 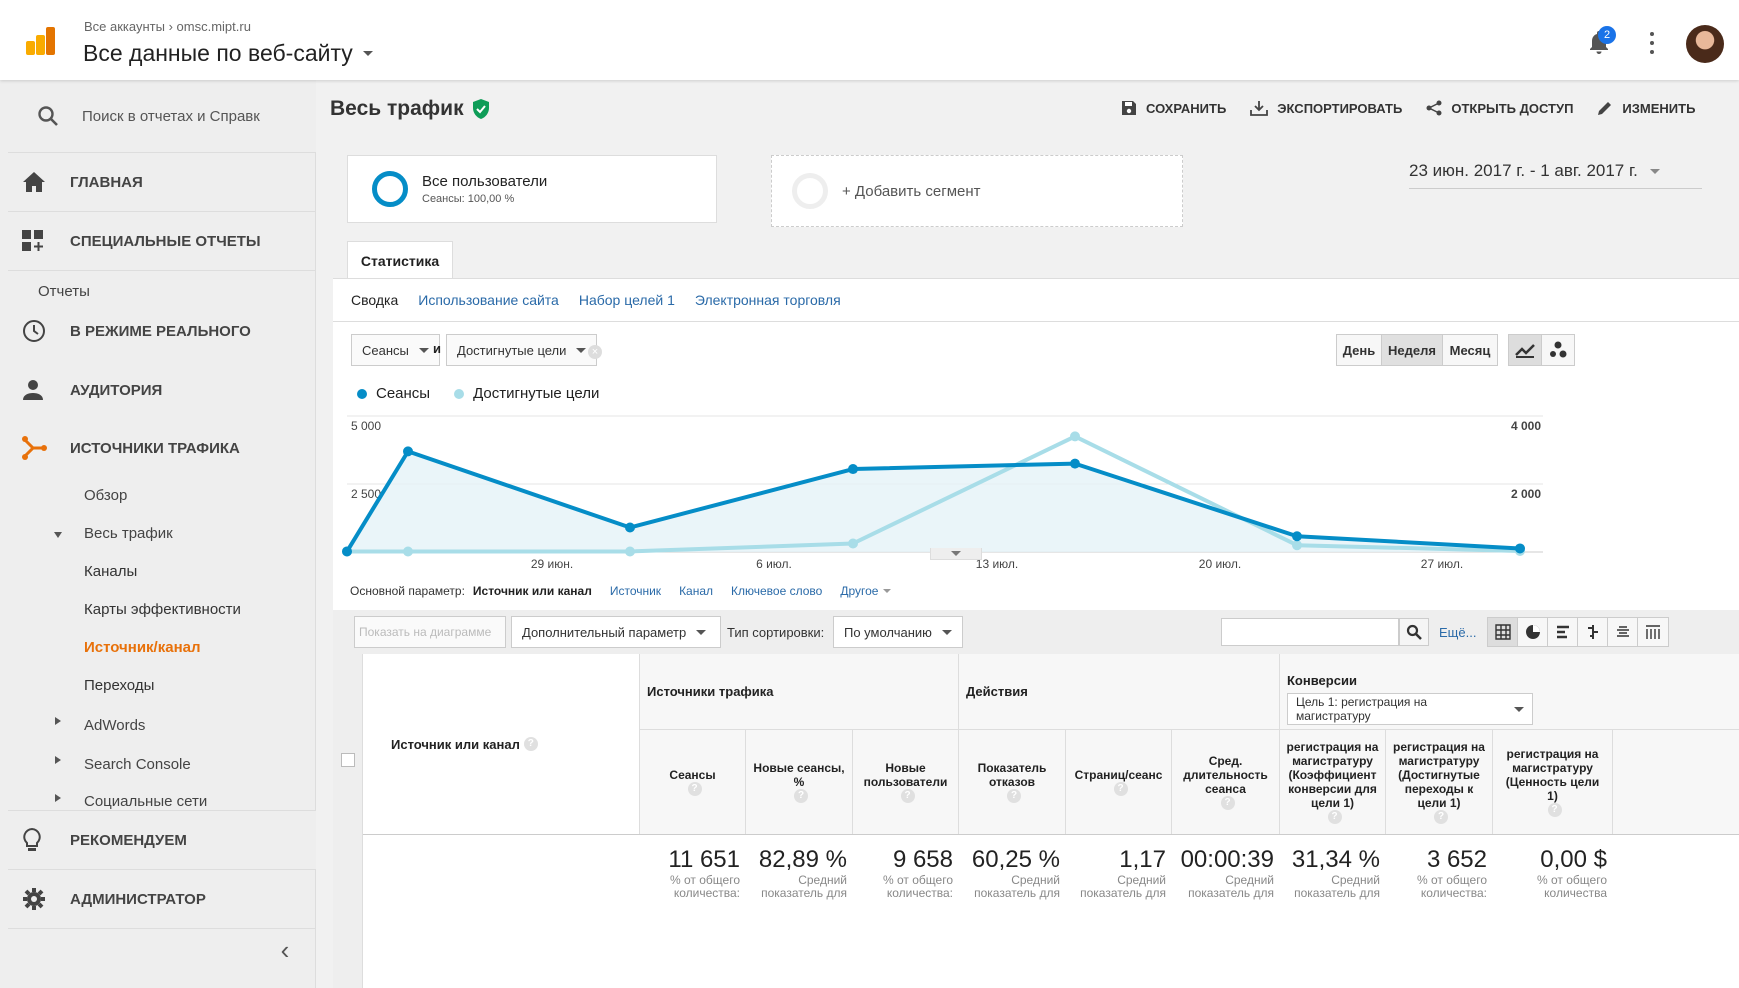 What do you see at coordinates (58, 535) in the screenshot?
I see `caret-expanded-icon` at bounding box center [58, 535].